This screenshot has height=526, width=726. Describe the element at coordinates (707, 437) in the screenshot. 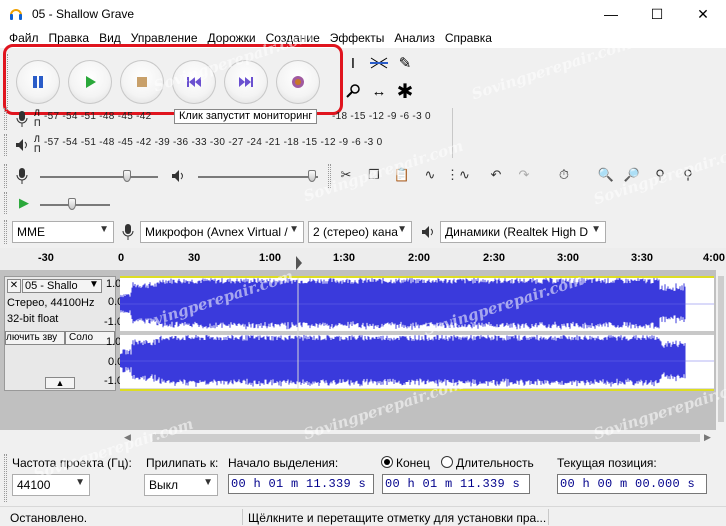

I see `scroll-right-icon: ▶` at that location.